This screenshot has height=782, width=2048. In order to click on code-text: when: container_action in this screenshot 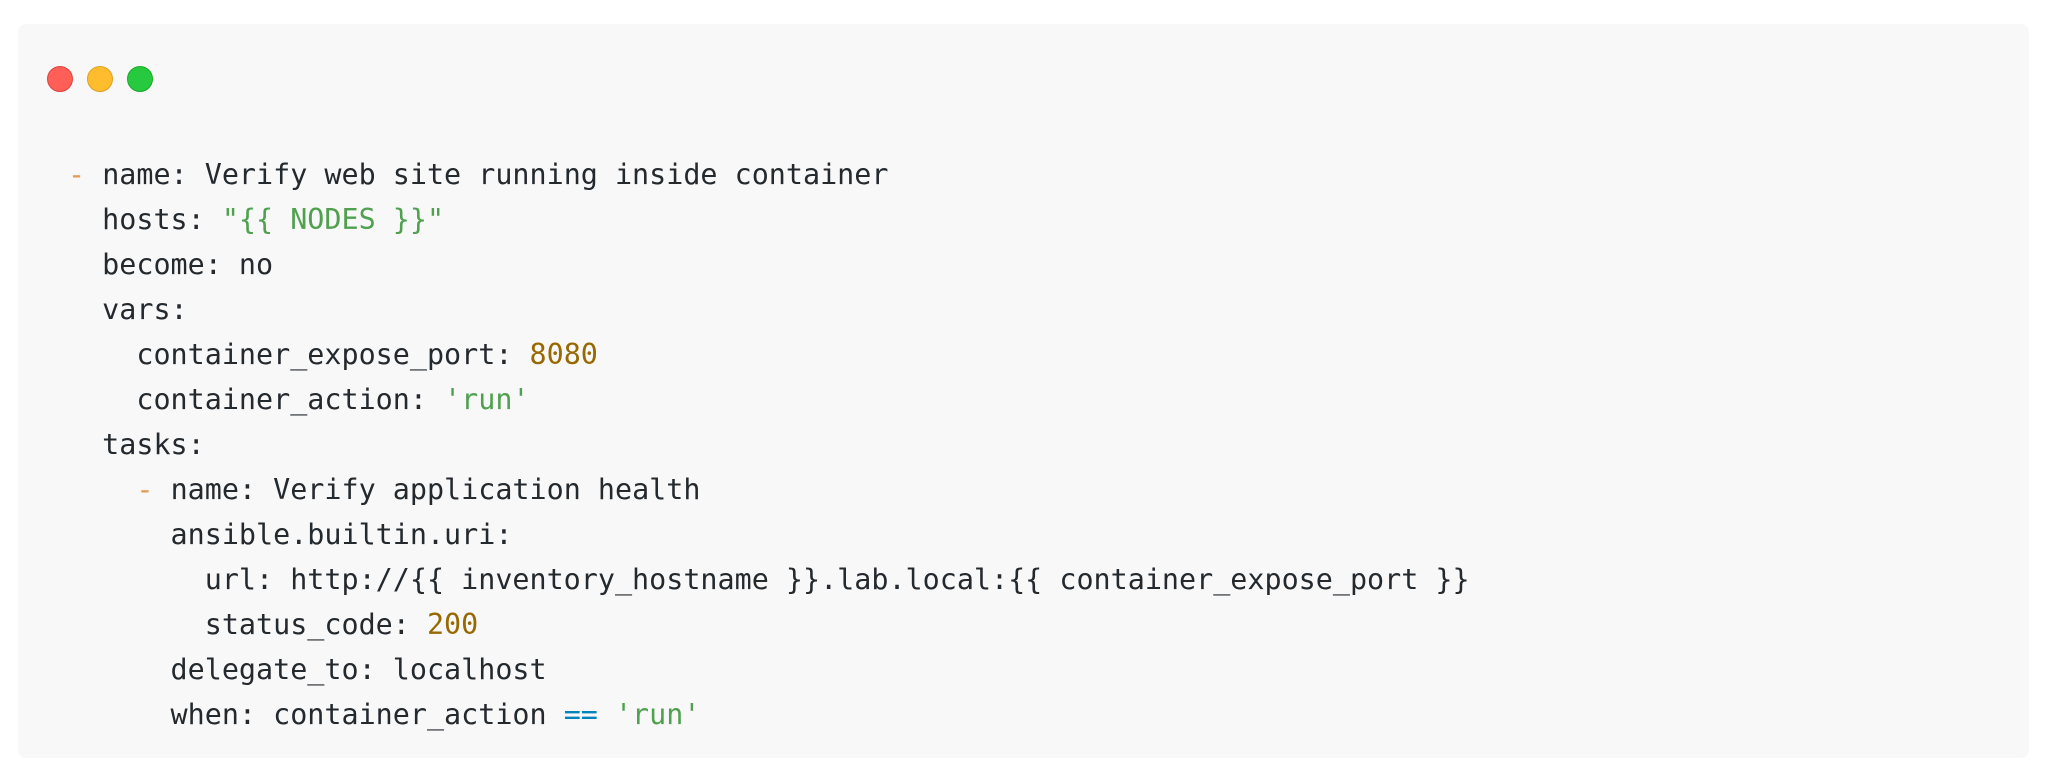, I will do `click(316, 714)`.